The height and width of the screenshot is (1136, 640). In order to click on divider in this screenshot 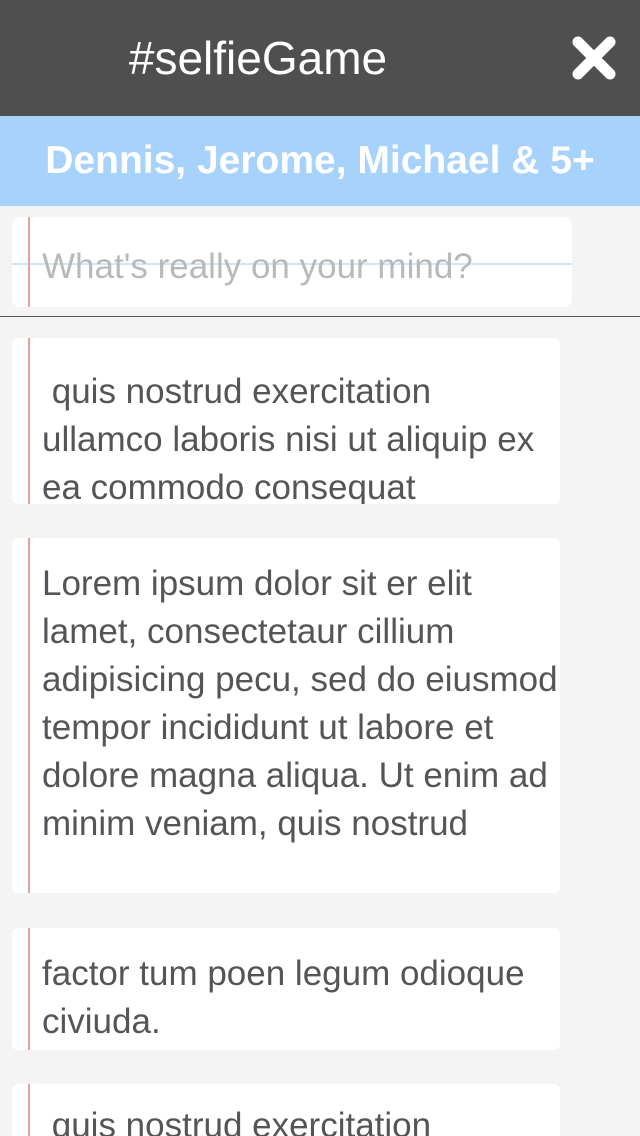, I will do `click(320, 316)`.